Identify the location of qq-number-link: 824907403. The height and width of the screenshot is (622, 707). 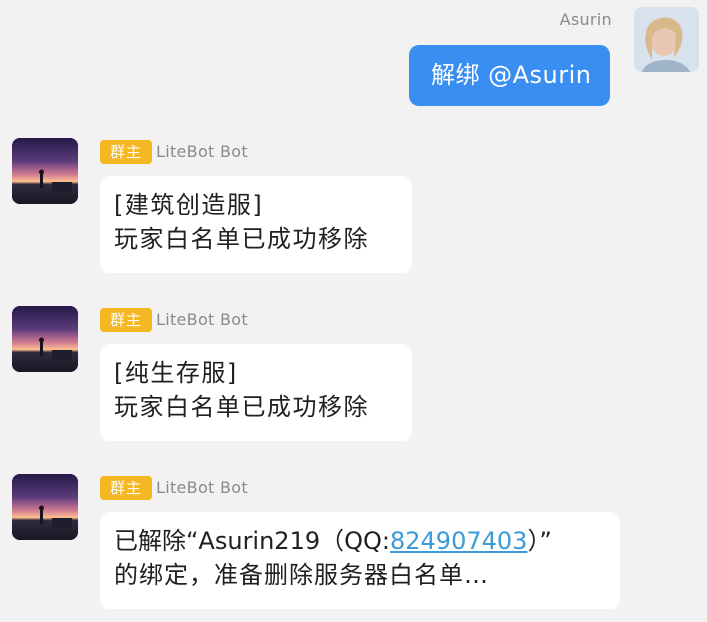
(458, 541).